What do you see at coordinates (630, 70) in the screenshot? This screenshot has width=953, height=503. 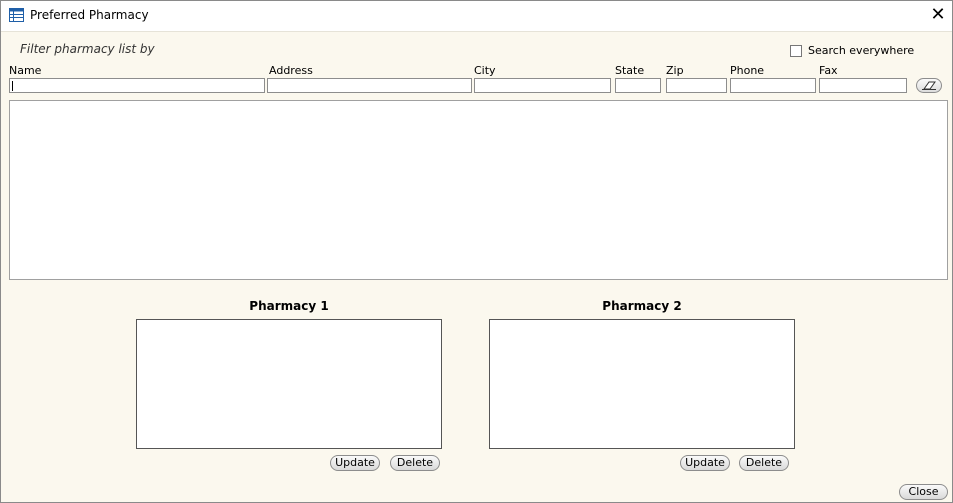 I see `state-label: State` at bounding box center [630, 70].